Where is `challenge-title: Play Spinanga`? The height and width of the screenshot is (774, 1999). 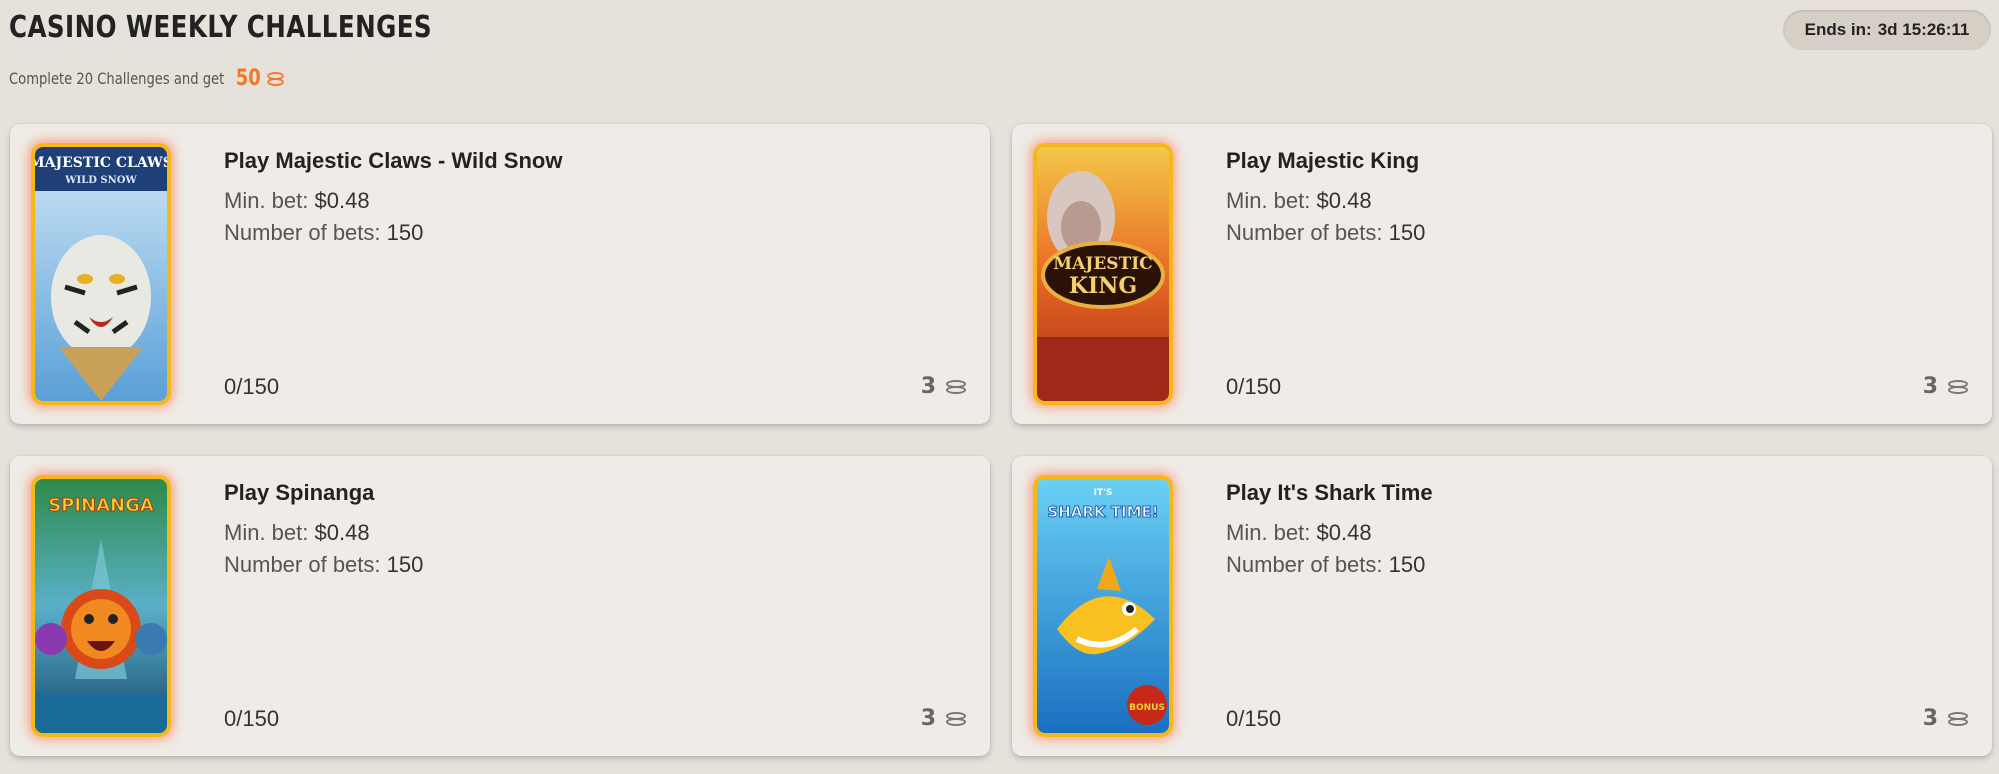
challenge-title: Play Spinanga is located at coordinates (299, 492).